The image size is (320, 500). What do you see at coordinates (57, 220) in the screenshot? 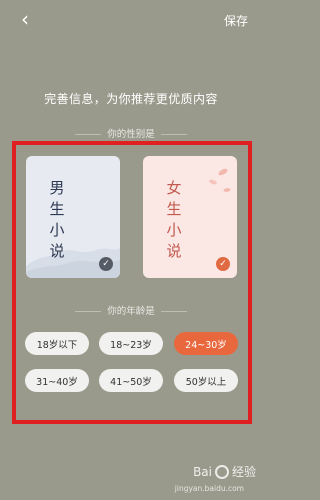
I see `male-novel-label: 男 生 小 说` at bounding box center [57, 220].